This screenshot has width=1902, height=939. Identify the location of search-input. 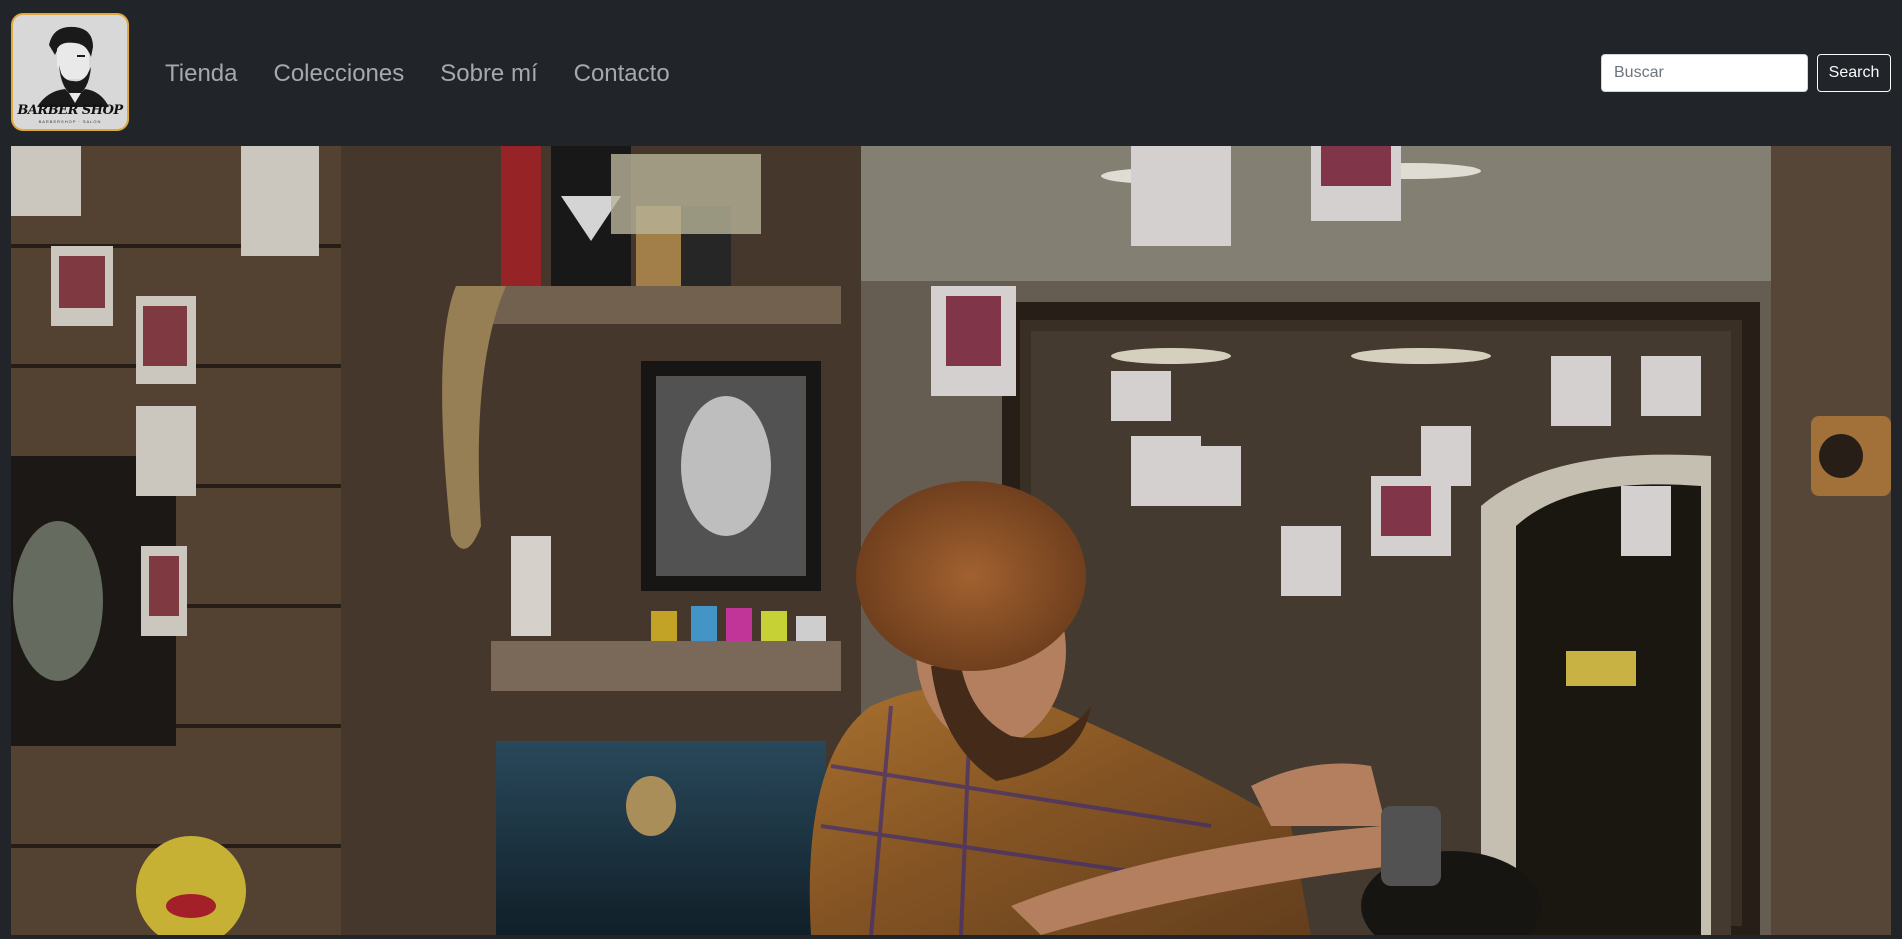
(1704, 73).